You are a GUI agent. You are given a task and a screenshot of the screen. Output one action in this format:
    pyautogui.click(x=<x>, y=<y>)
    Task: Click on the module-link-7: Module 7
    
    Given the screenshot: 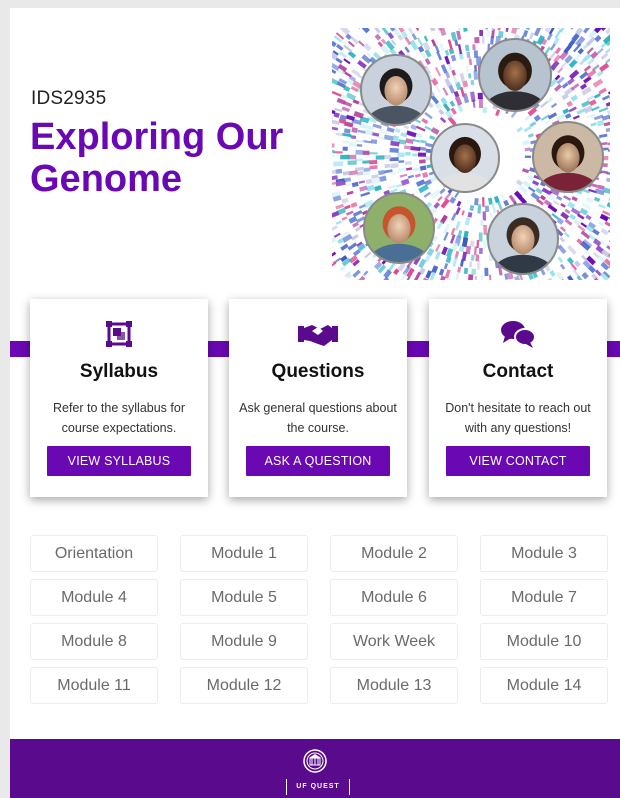 What is the action you would take?
    pyautogui.click(x=544, y=597)
    